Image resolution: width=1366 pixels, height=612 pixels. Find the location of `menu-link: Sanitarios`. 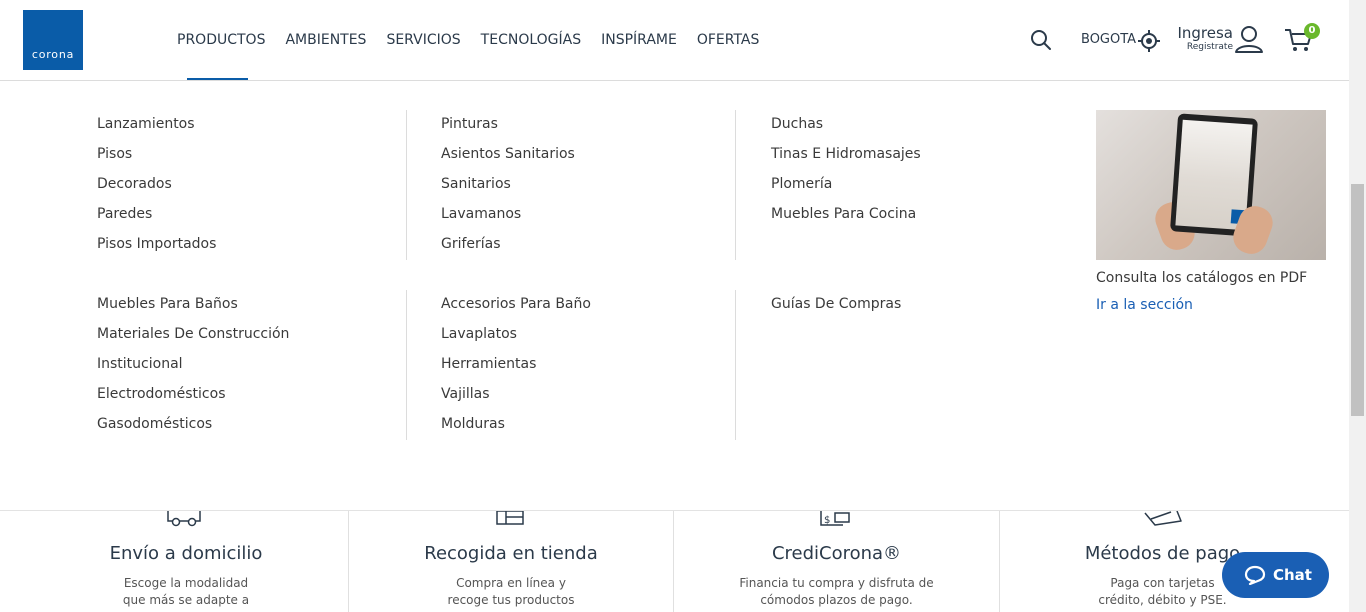

menu-link: Sanitarios is located at coordinates (508, 188).